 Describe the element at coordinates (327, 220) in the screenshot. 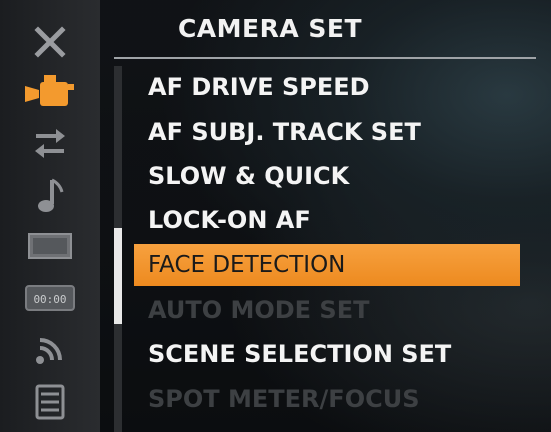

I see `menu-item-lock-on-af: LOCK-ON AF` at that location.